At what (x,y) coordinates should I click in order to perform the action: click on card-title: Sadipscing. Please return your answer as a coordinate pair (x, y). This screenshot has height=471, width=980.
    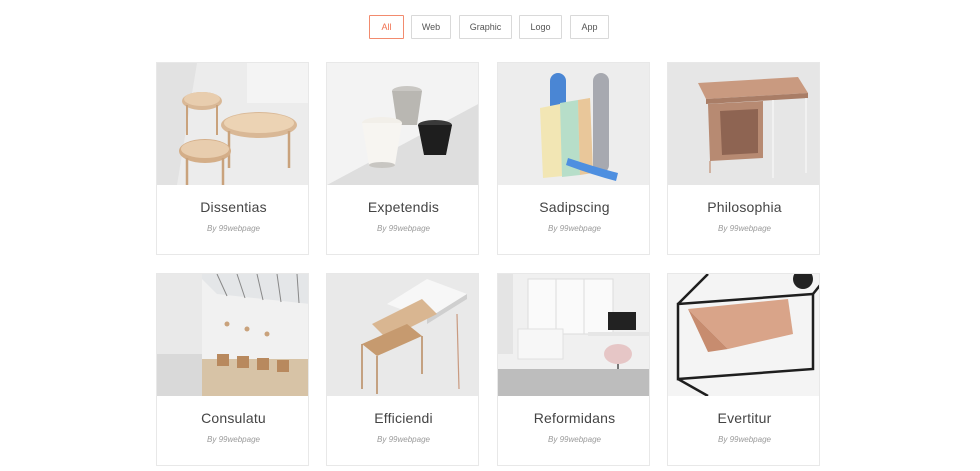
    Looking at the image, I should click on (573, 207).